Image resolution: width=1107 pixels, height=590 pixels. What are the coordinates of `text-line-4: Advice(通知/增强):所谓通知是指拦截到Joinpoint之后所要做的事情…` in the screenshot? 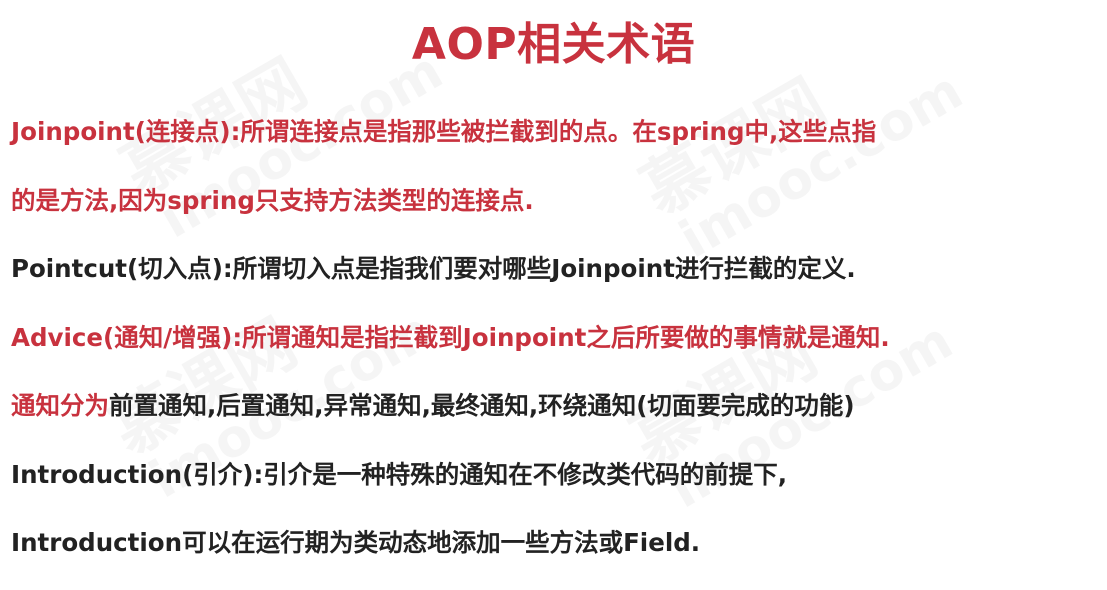 It's located at (553, 347).